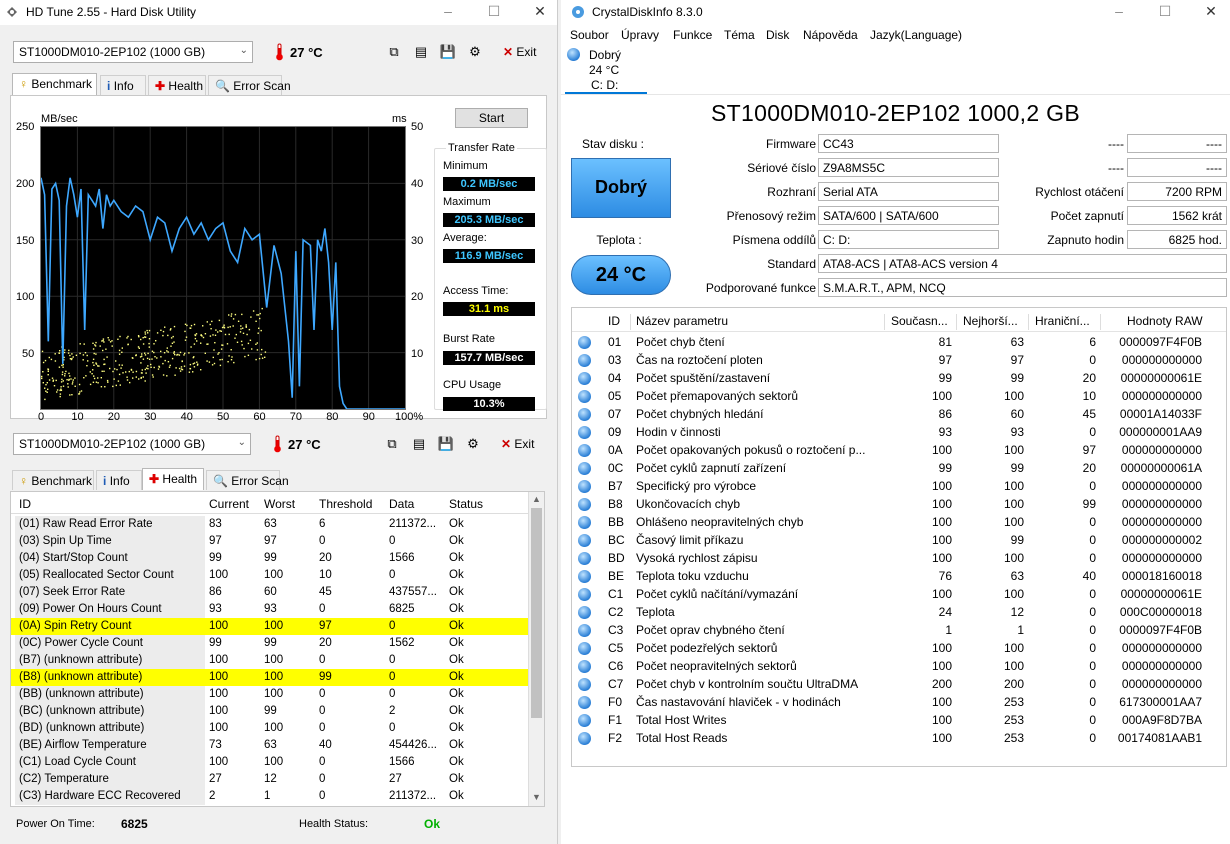 The height and width of the screenshot is (844, 1230). What do you see at coordinates (777, 35) in the screenshot?
I see `menu-disk: Disk` at bounding box center [777, 35].